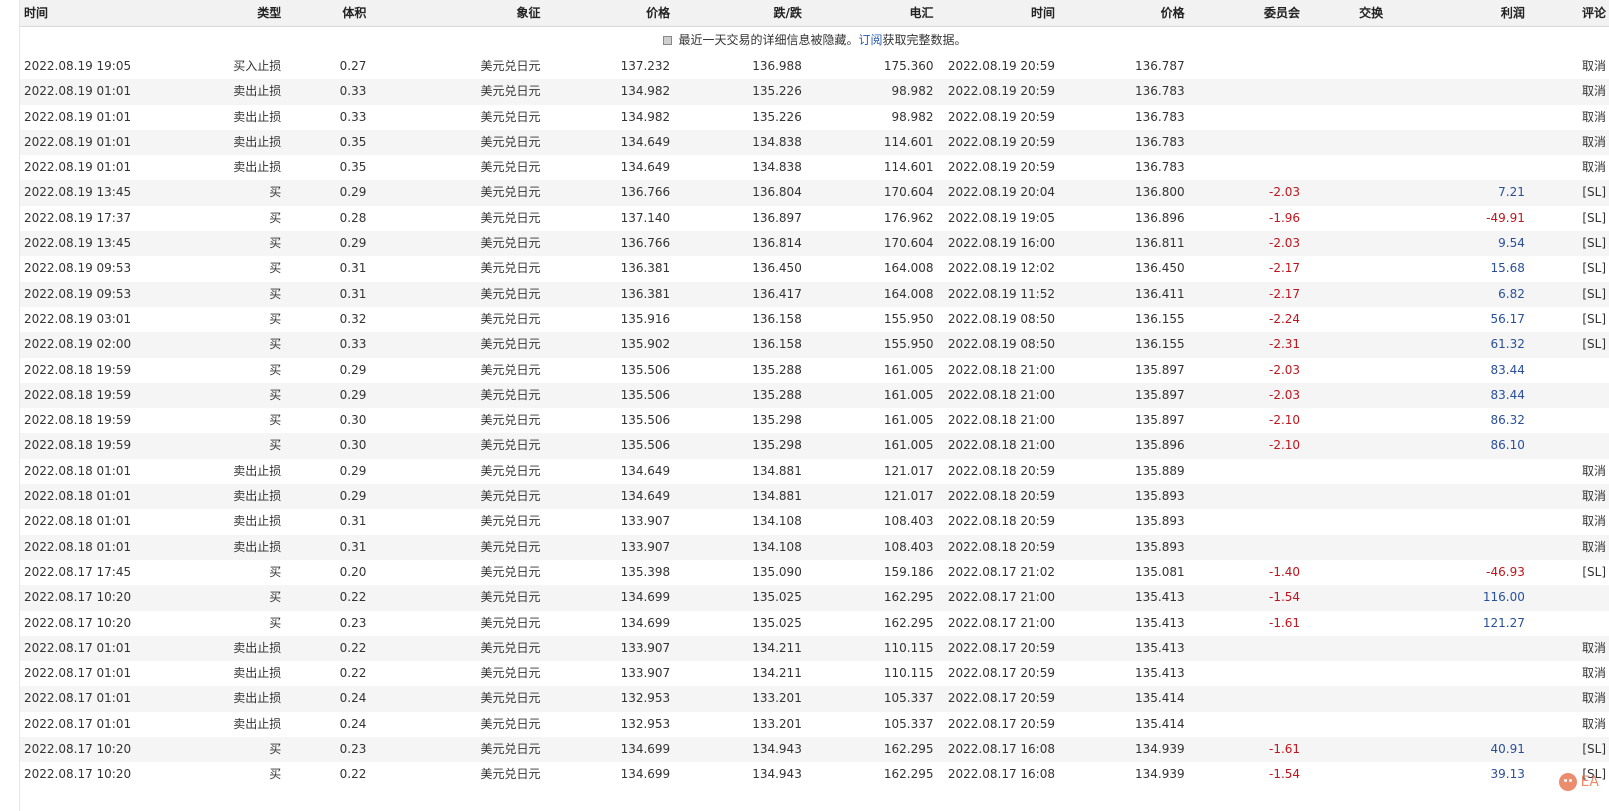 The height and width of the screenshot is (811, 1609). Describe the element at coordinates (1001, 318) in the screenshot. I see `cell-close-time: 2022.08.19 08:50` at that location.